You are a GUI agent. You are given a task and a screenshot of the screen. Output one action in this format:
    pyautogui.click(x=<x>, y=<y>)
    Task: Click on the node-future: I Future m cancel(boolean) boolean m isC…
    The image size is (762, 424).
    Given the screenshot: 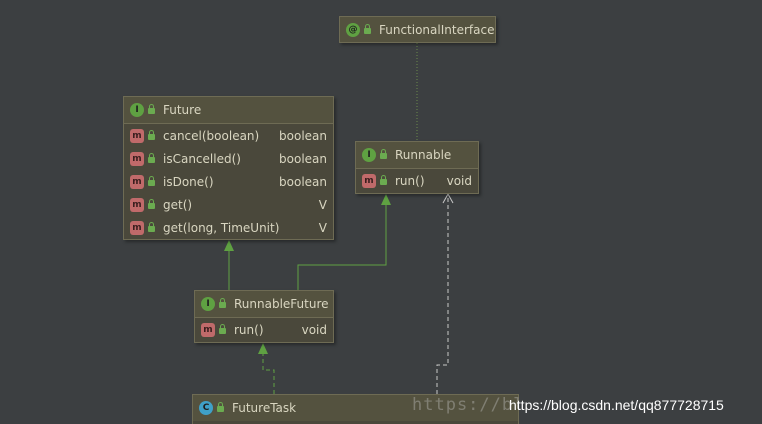 What is the action you would take?
    pyautogui.click(x=228, y=168)
    